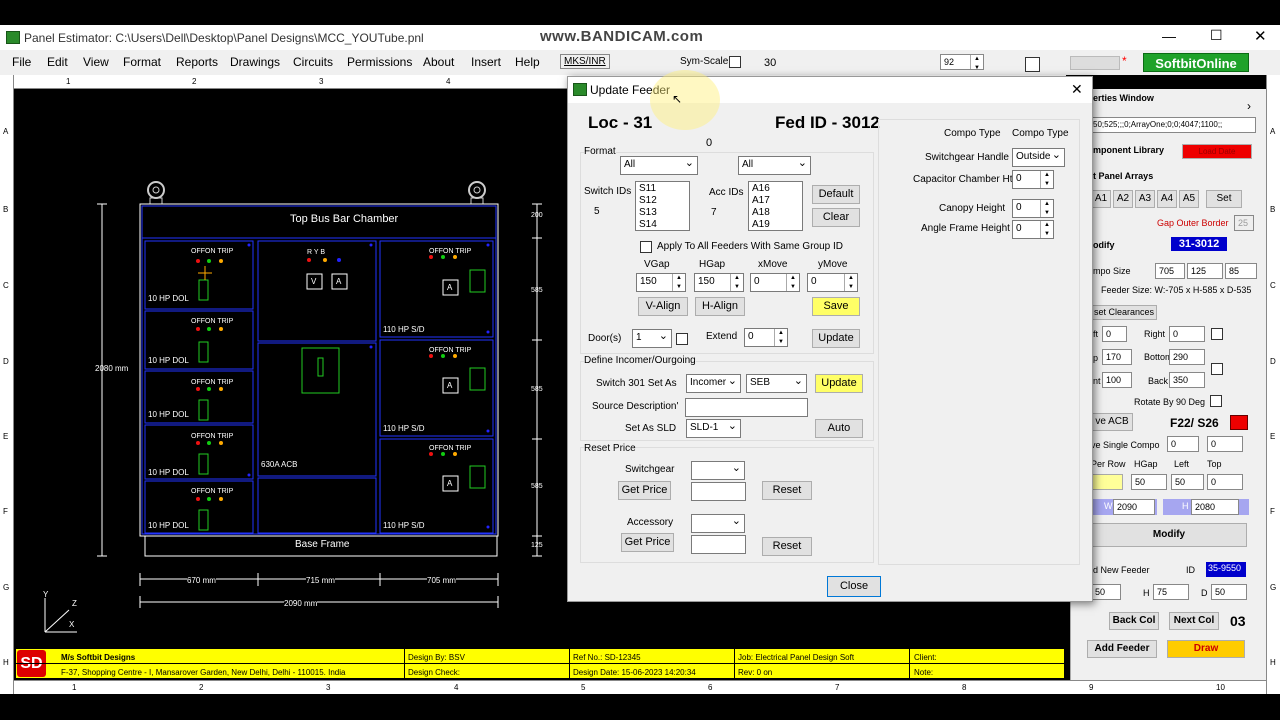  Describe the element at coordinates (662, 213) in the screenshot. I see `list-item: S13` at that location.